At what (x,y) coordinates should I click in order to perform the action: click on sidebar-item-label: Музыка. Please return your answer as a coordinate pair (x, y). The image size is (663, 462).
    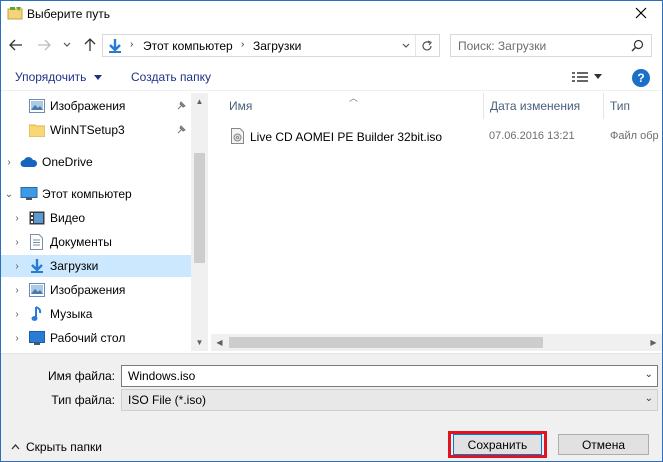
    Looking at the image, I should click on (71, 314).